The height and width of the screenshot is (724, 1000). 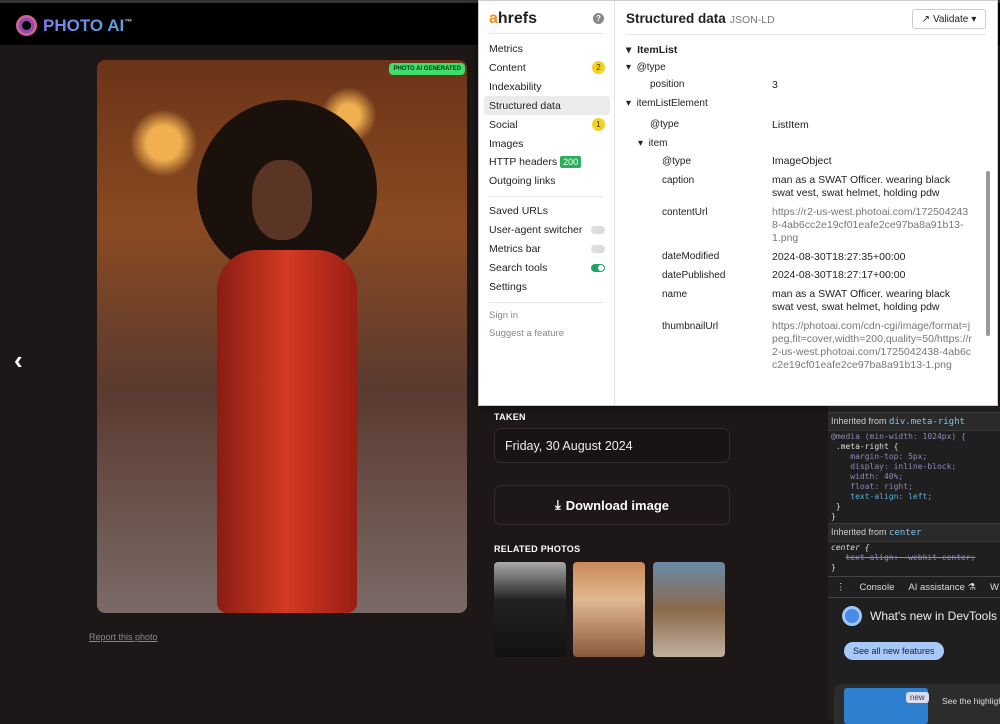 What do you see at coordinates (841, 587) in the screenshot?
I see `drawer-menu-icon: ⋮` at bounding box center [841, 587].